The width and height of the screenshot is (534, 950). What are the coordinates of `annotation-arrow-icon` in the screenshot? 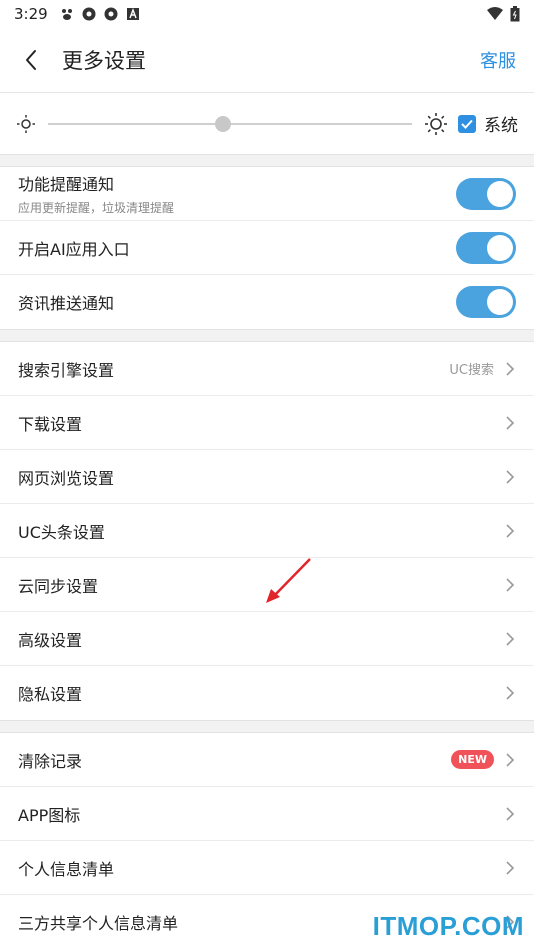 It's located at (288, 580).